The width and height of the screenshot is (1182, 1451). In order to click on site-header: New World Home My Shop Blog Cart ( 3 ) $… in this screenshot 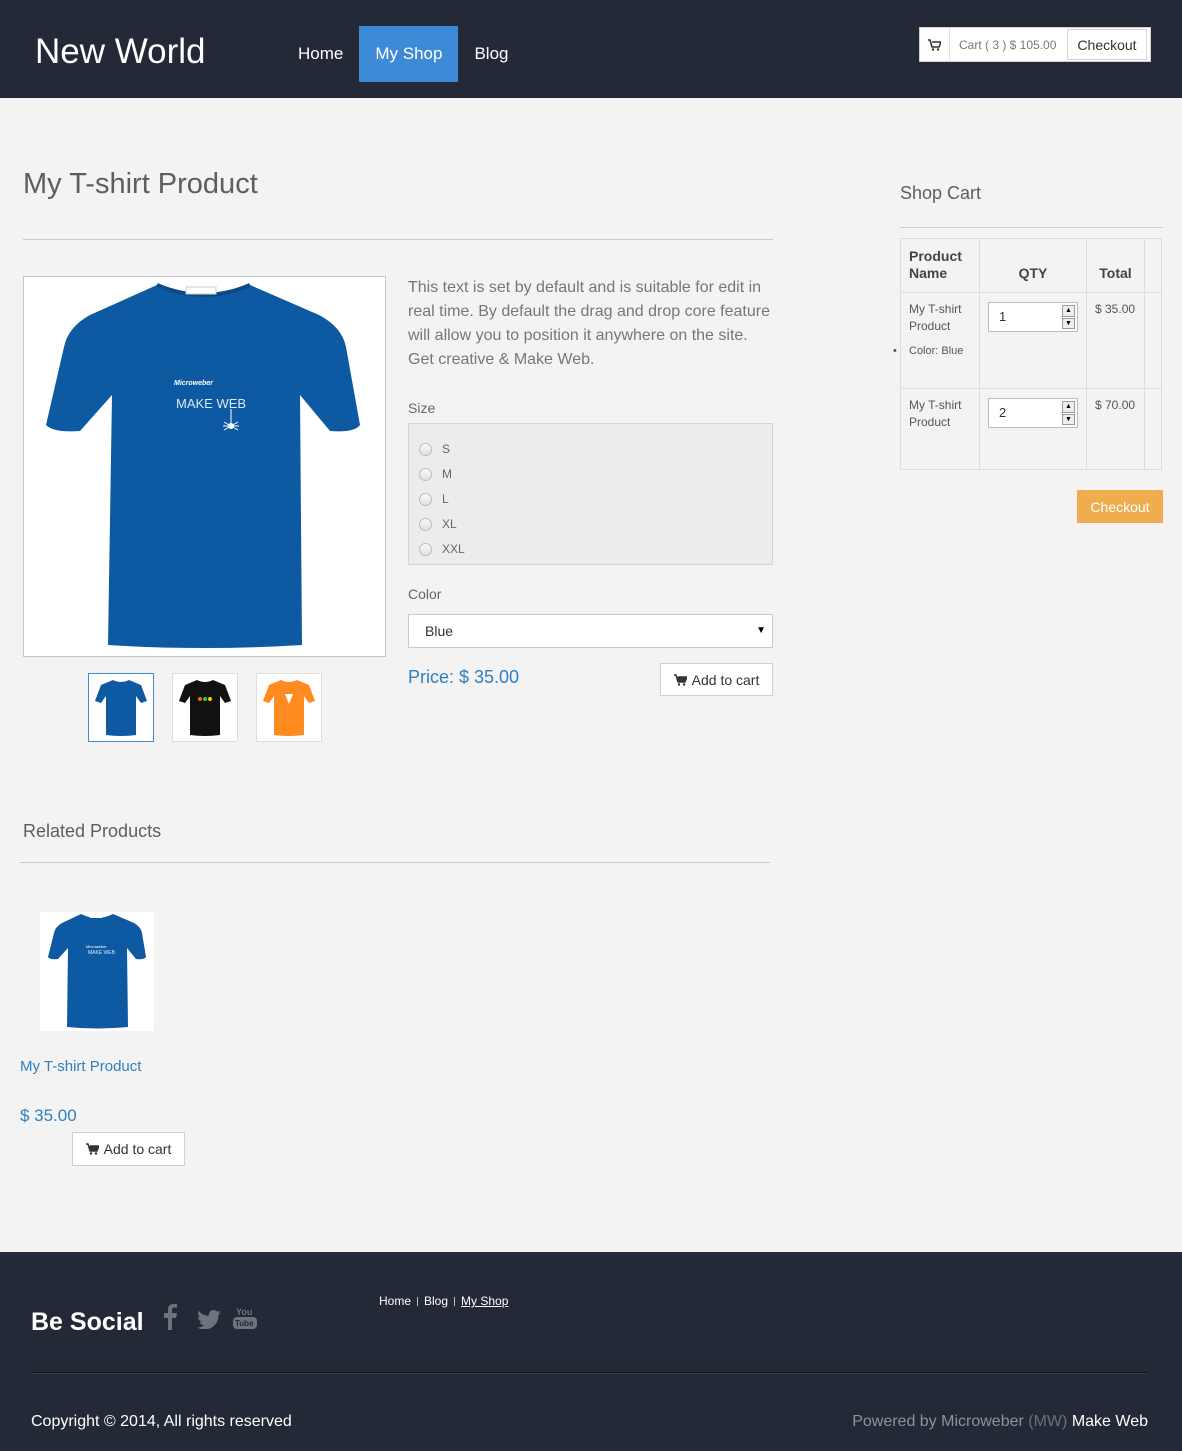, I will do `click(591, 49)`.